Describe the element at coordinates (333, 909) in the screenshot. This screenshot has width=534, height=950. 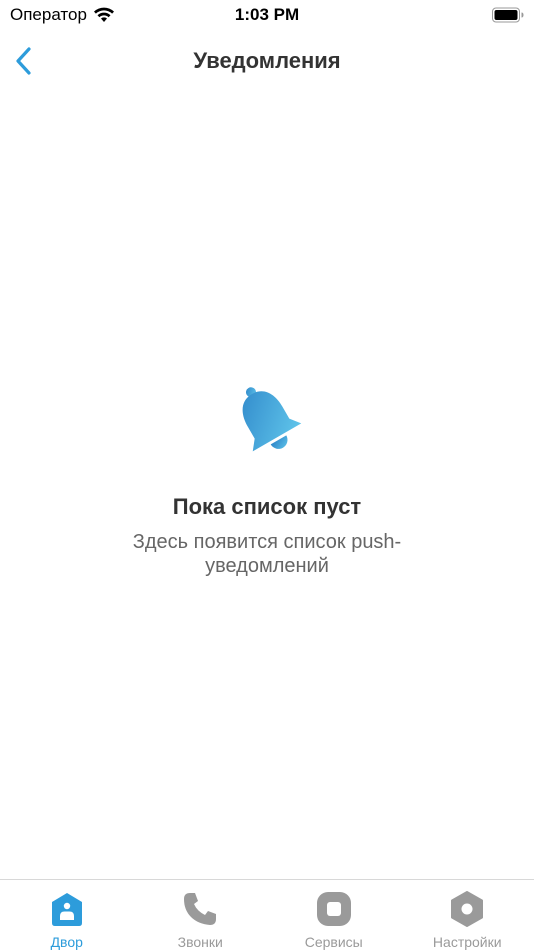
I see `services-icon` at that location.